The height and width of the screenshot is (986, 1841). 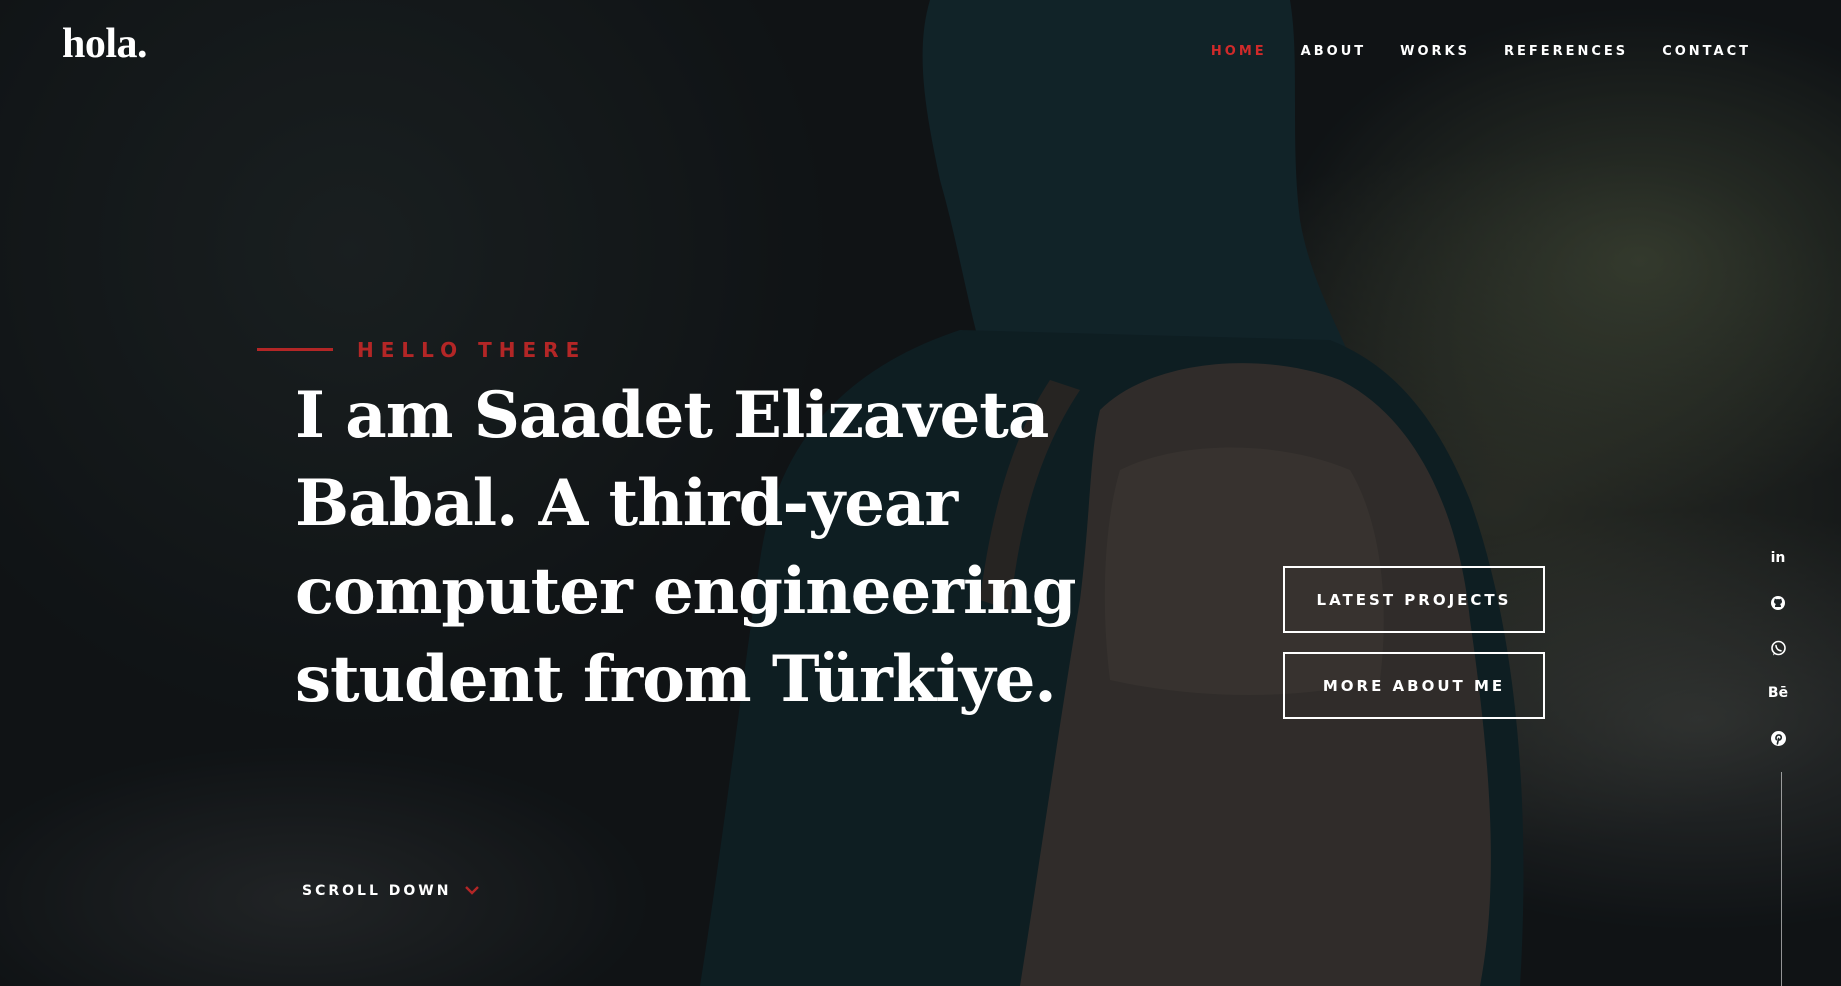 What do you see at coordinates (1778, 558) in the screenshot?
I see `linkedin-icon: in` at bounding box center [1778, 558].